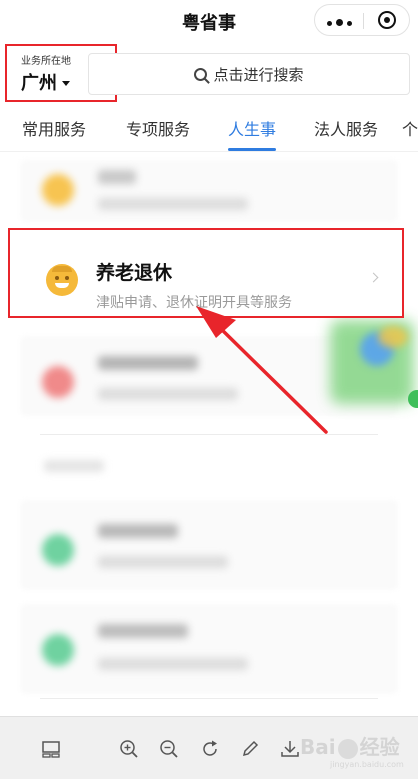 The height and width of the screenshot is (779, 418). Describe the element at coordinates (129, 749) in the screenshot. I see `zoom-in-icon` at that location.